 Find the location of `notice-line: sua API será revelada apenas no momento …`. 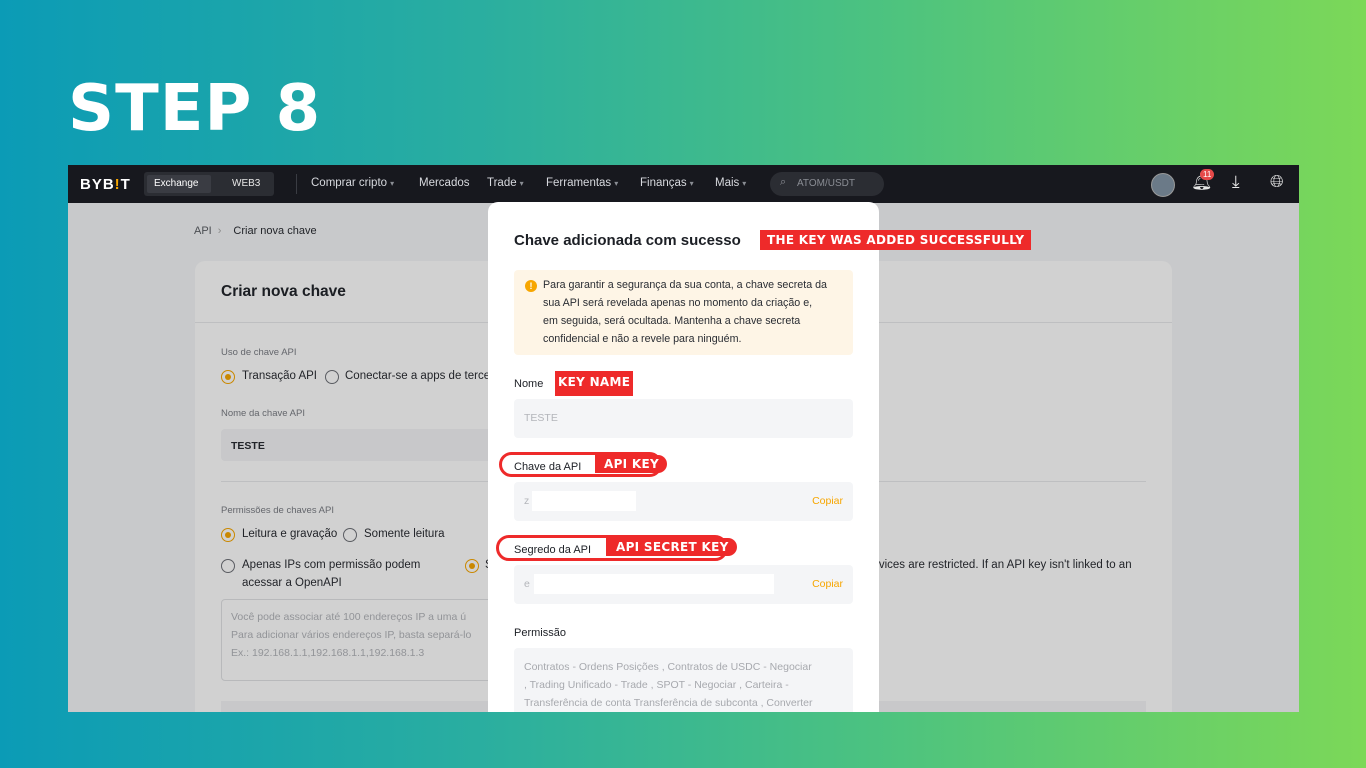

notice-line: sua API será revelada apenas no momento … is located at coordinates (678, 303).